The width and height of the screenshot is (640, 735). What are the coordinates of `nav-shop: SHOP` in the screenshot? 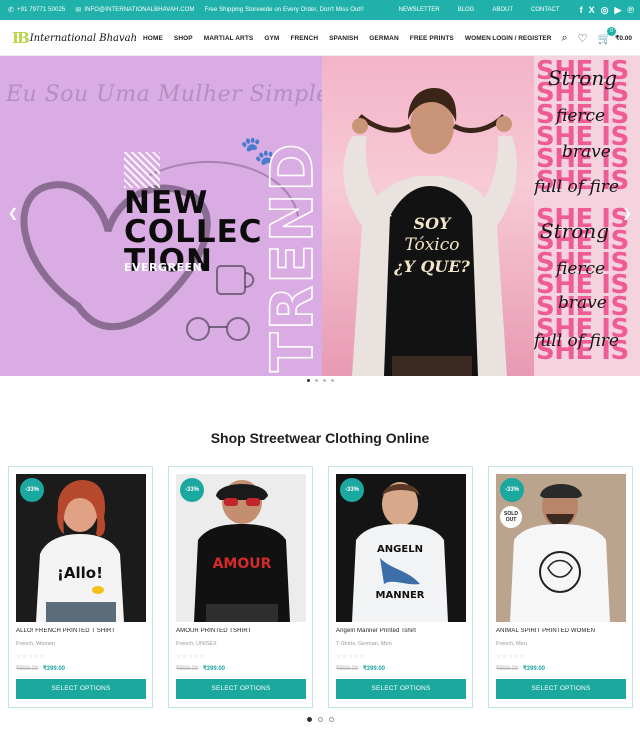 It's located at (183, 38).